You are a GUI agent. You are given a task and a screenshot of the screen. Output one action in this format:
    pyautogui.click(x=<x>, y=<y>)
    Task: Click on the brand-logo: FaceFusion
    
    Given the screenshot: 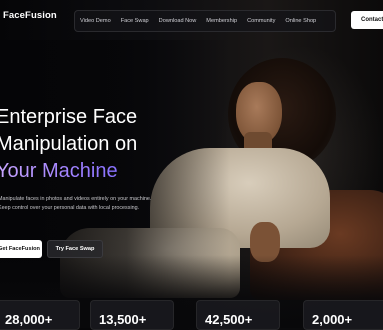 What is the action you would take?
    pyautogui.click(x=30, y=15)
    